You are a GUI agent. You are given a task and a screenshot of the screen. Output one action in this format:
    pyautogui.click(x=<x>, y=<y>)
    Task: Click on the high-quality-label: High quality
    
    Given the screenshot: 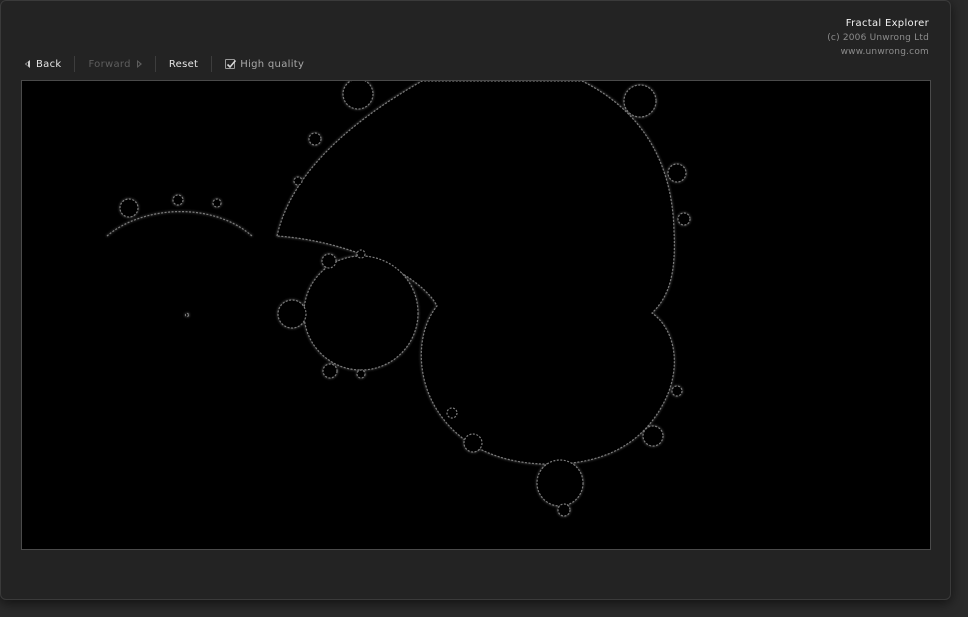 What is the action you would take?
    pyautogui.click(x=272, y=64)
    